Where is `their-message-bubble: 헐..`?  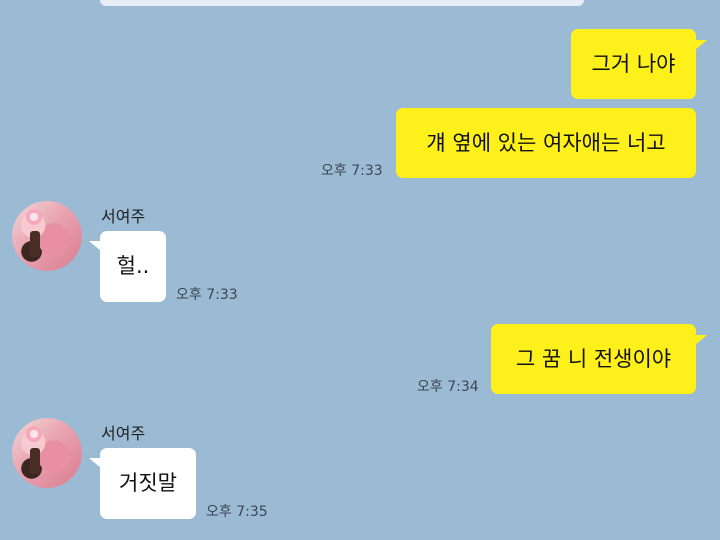 their-message-bubble: 헐.. is located at coordinates (133, 266).